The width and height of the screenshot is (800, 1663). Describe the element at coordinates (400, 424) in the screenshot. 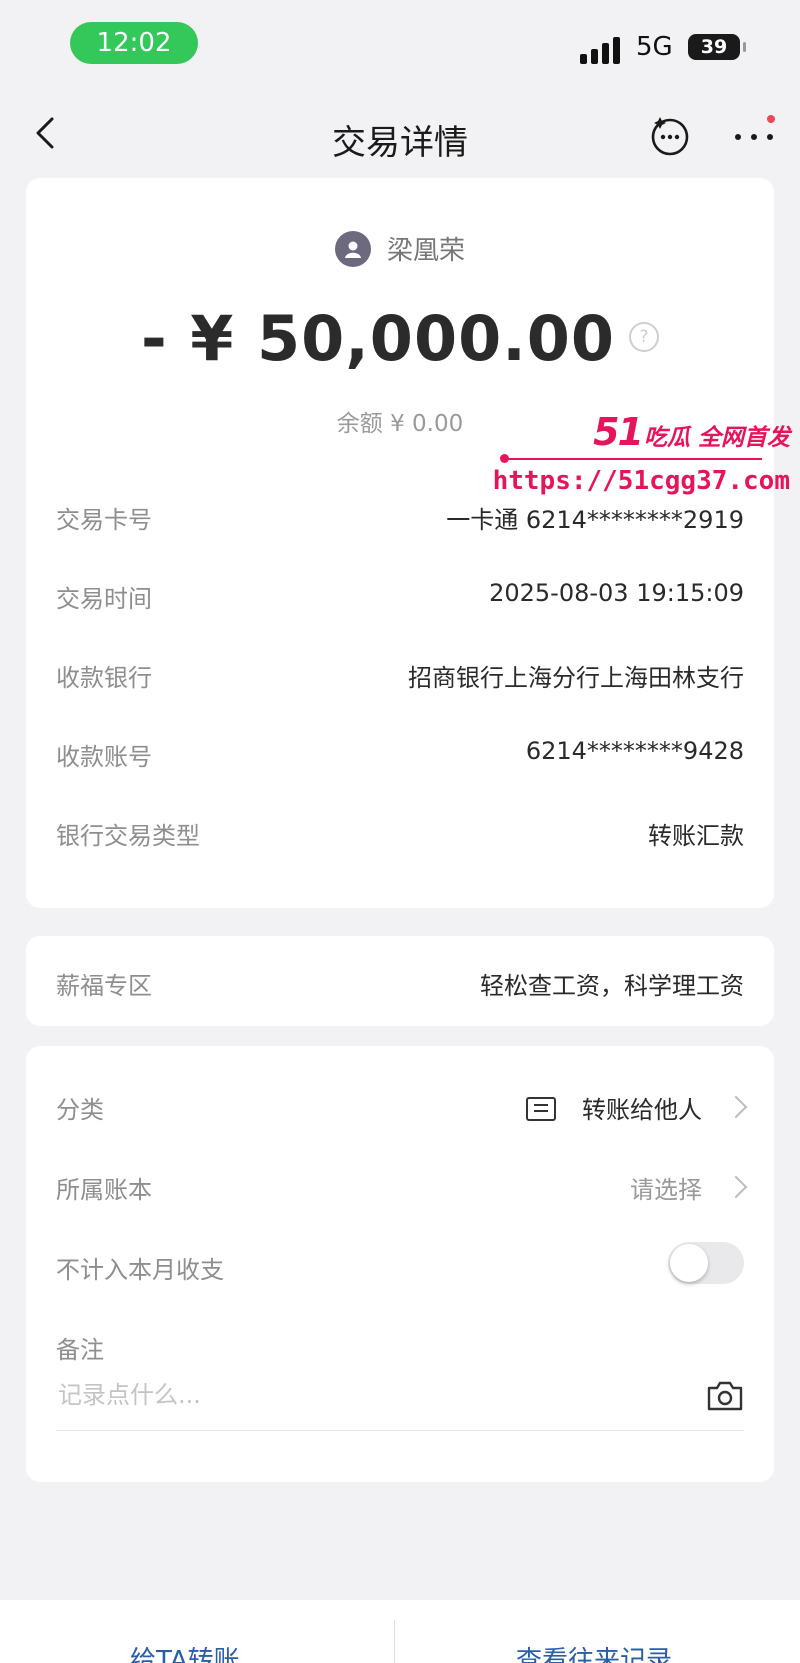

I see `balance-text: 余额 ¥ 0.00` at that location.